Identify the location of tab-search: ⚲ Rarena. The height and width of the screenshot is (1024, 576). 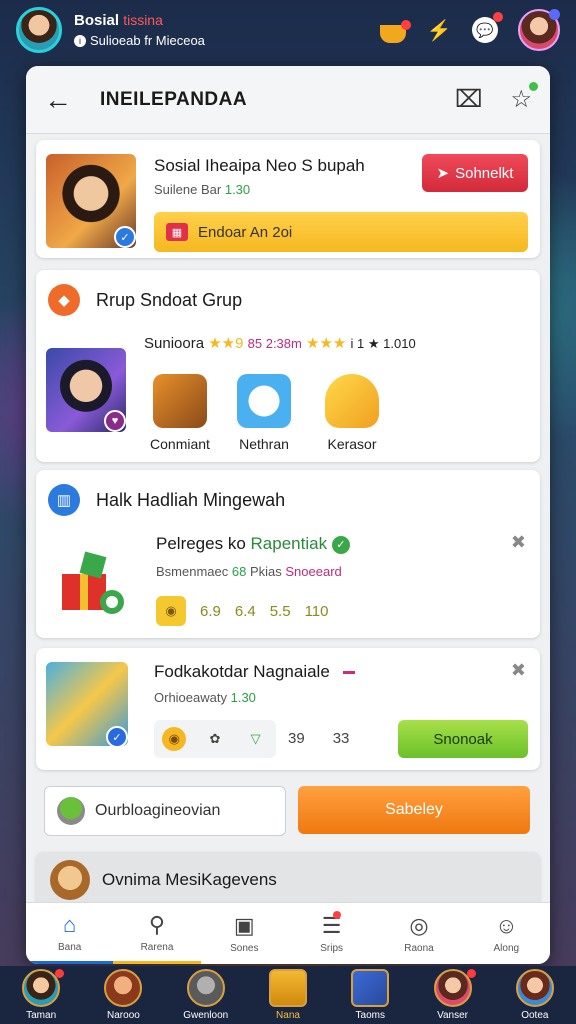
(157, 933).